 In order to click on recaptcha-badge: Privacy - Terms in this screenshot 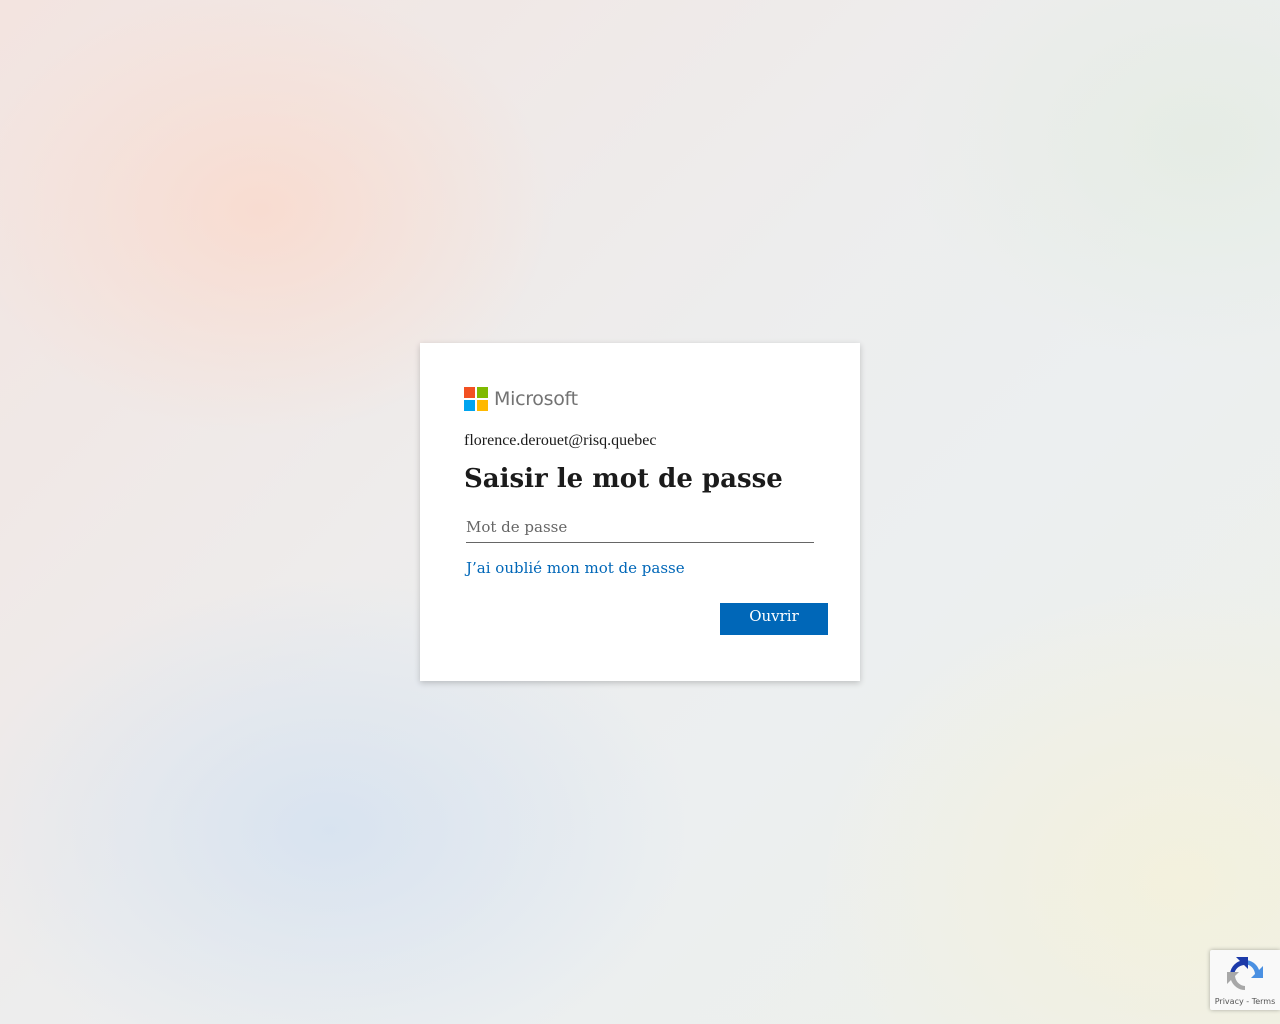, I will do `click(1245, 980)`.